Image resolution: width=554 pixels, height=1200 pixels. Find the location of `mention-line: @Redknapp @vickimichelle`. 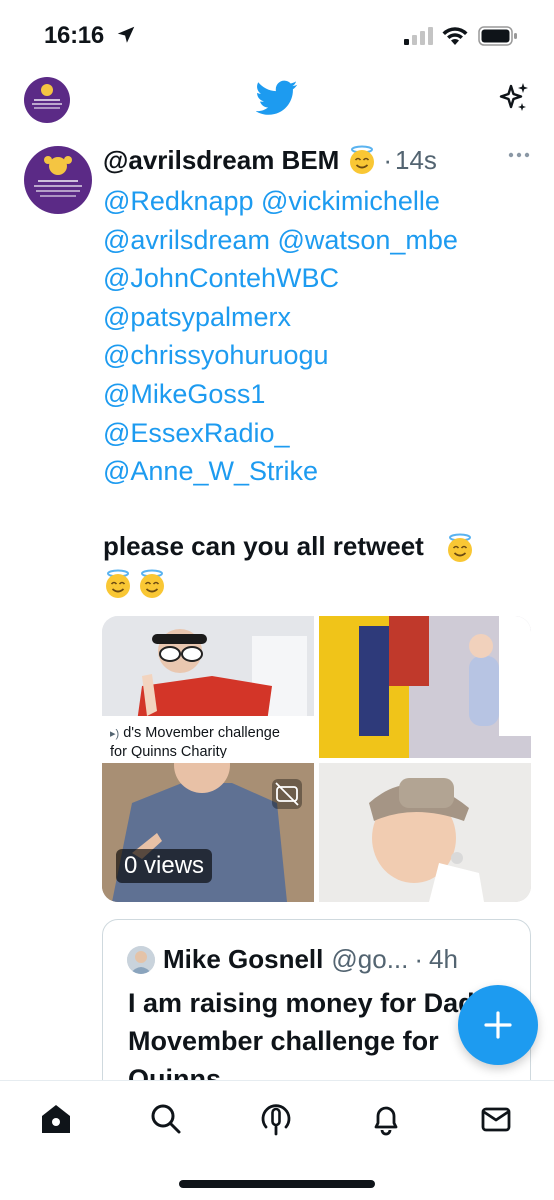

mention-line: @Redknapp @vickimichelle is located at coordinates (280, 201).